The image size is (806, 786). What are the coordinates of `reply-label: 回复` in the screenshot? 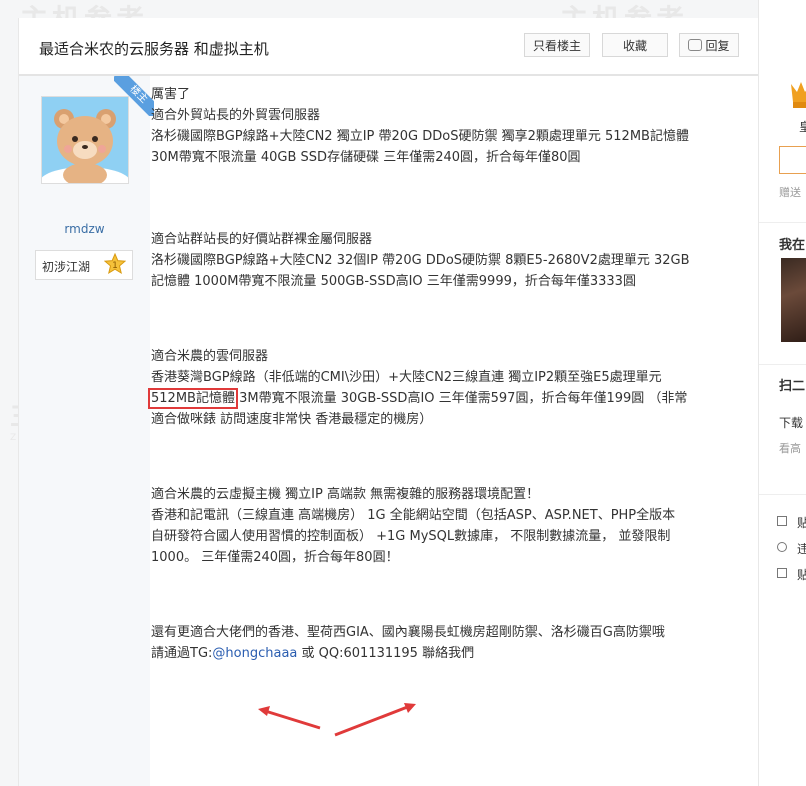 It's located at (717, 46).